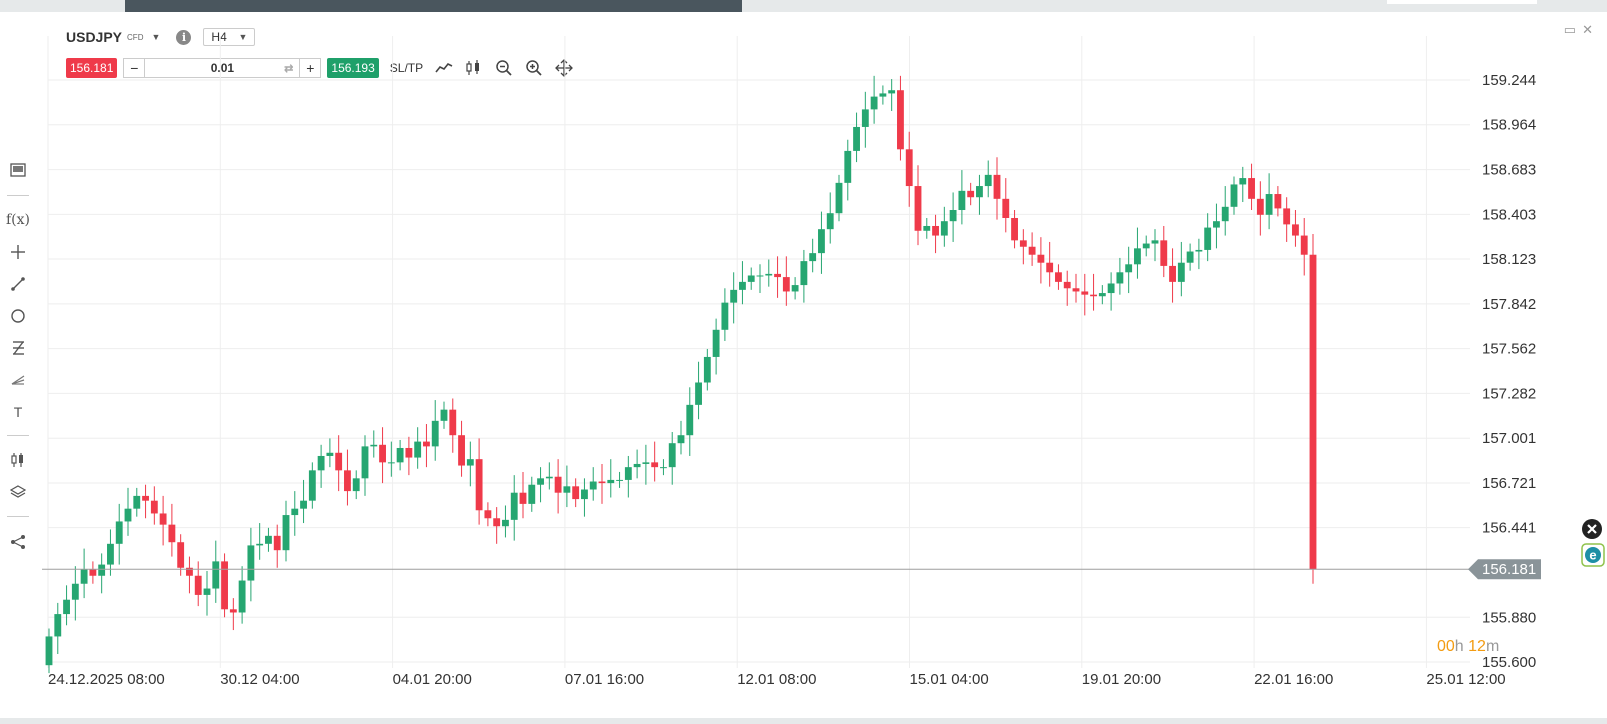 This screenshot has height=724, width=1607. I want to click on buy-button: 156.193, so click(353, 68).